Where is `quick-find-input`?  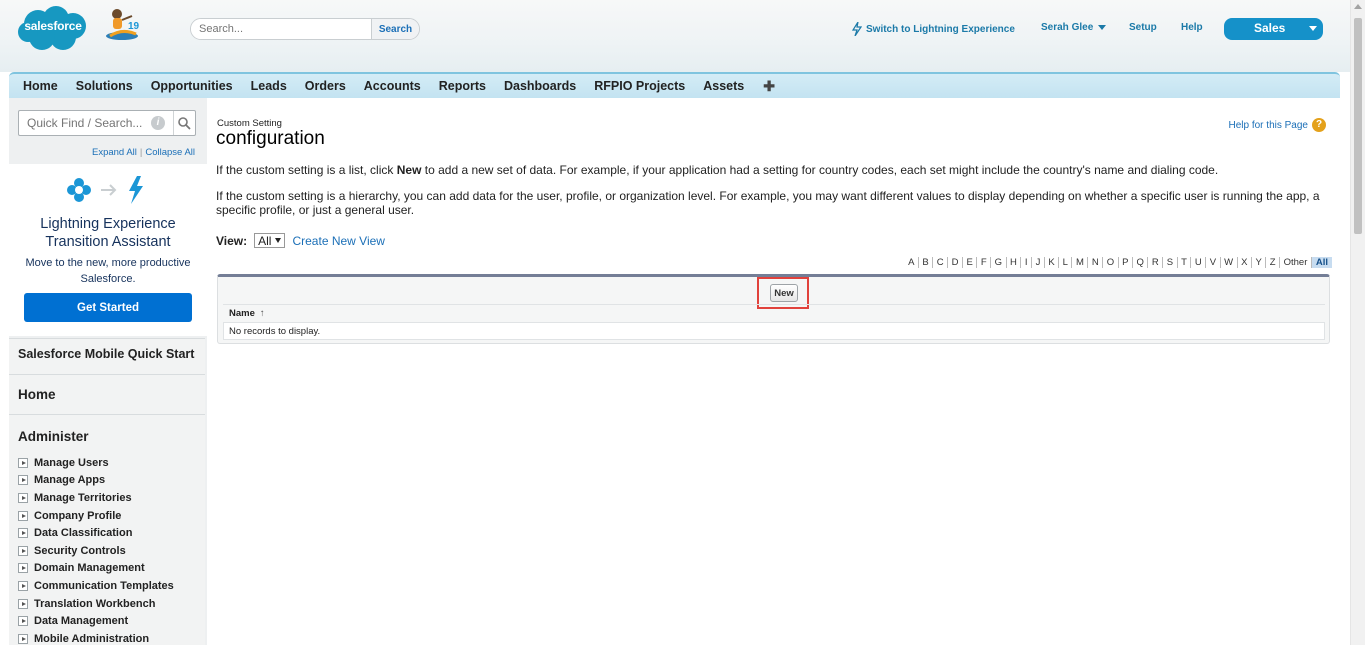
quick-find-input is located at coordinates (83, 123).